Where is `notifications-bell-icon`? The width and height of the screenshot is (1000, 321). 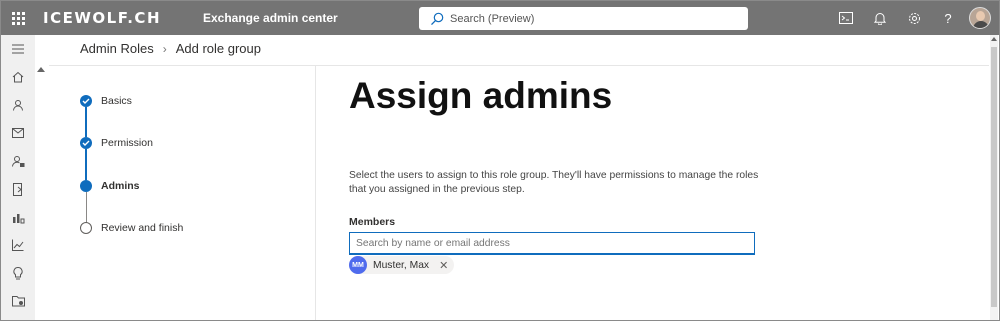
notifications-bell-icon is located at coordinates (880, 18).